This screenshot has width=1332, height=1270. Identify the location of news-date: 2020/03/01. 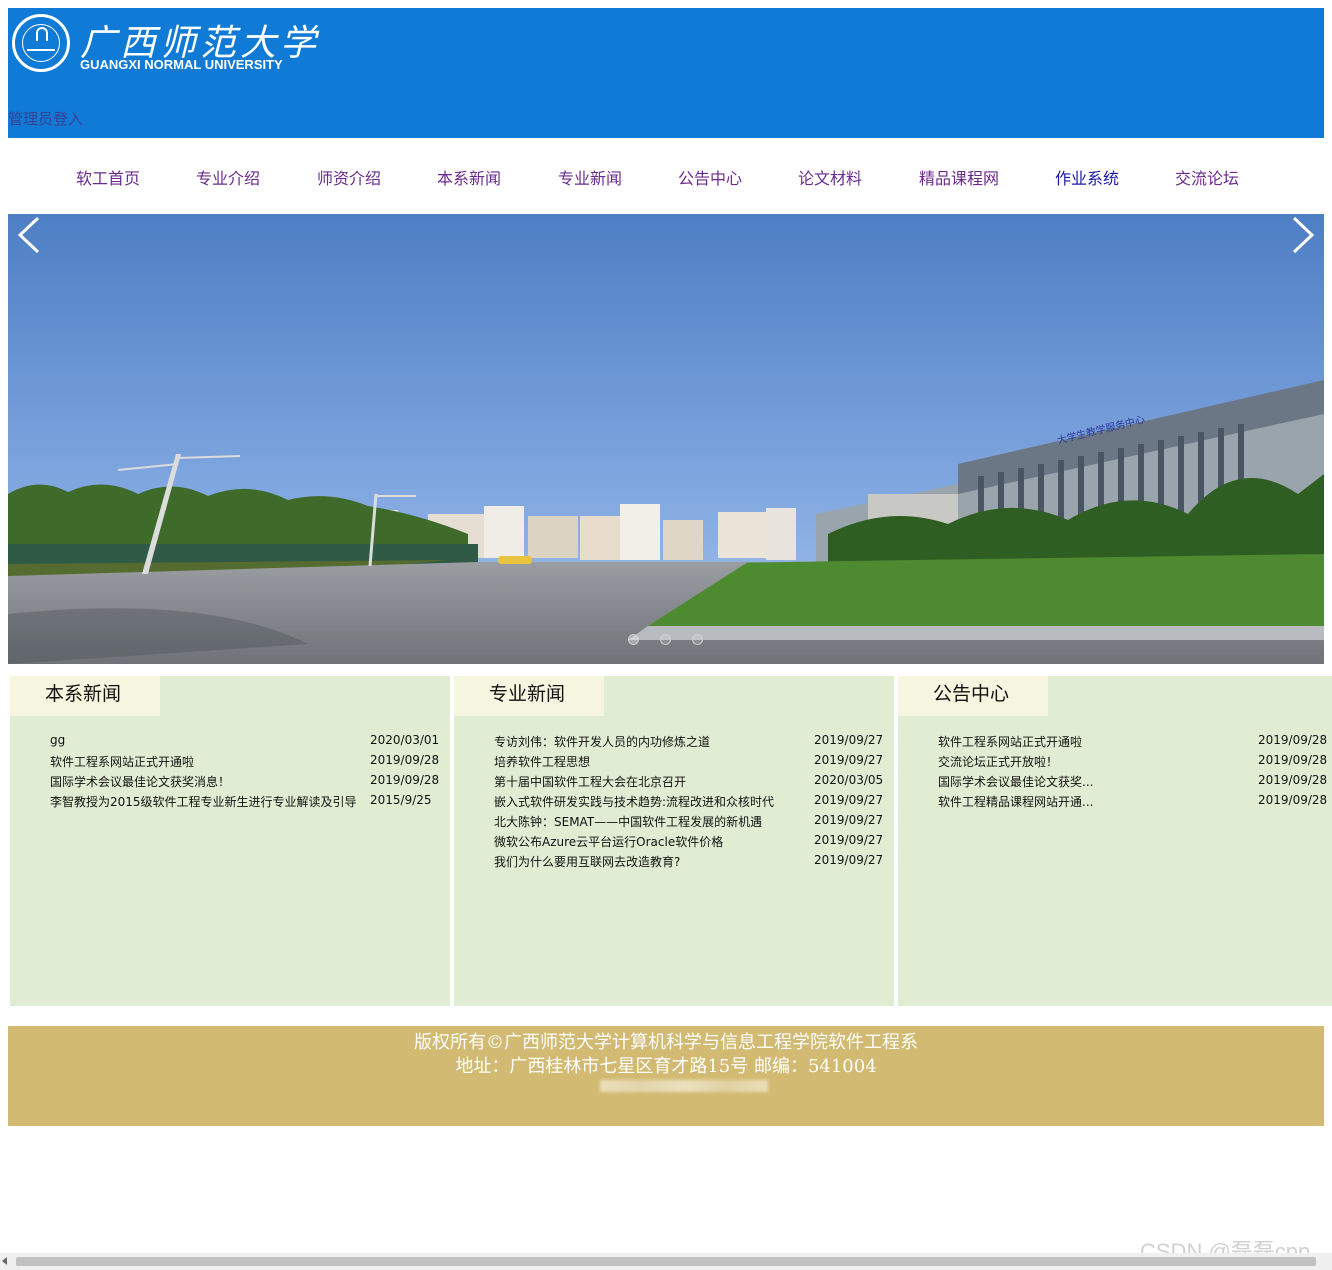
(405, 740).